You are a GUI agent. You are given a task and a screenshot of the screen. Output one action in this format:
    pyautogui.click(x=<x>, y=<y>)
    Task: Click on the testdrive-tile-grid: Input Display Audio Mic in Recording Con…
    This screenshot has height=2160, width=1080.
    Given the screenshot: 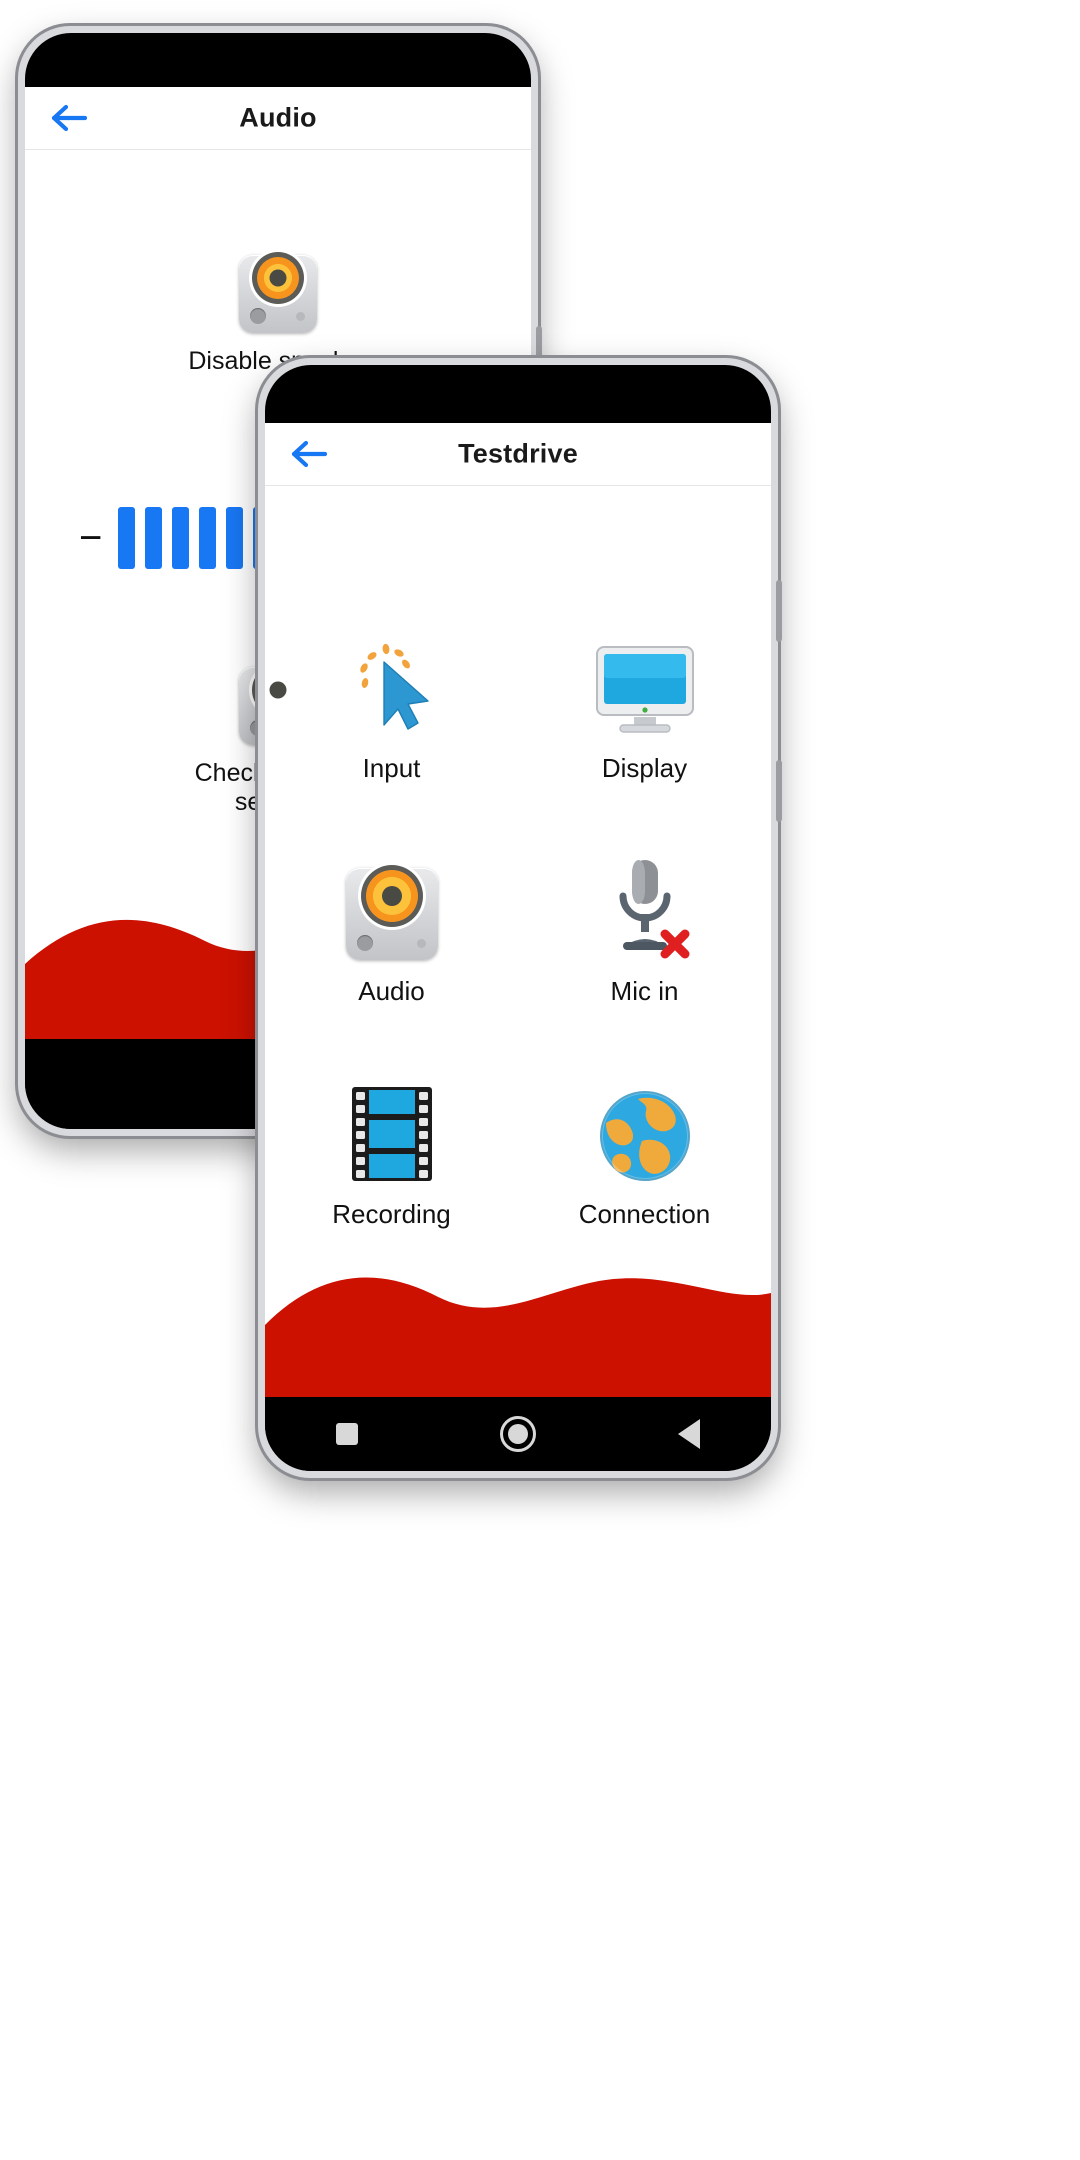 What is the action you would take?
    pyautogui.click(x=518, y=931)
    